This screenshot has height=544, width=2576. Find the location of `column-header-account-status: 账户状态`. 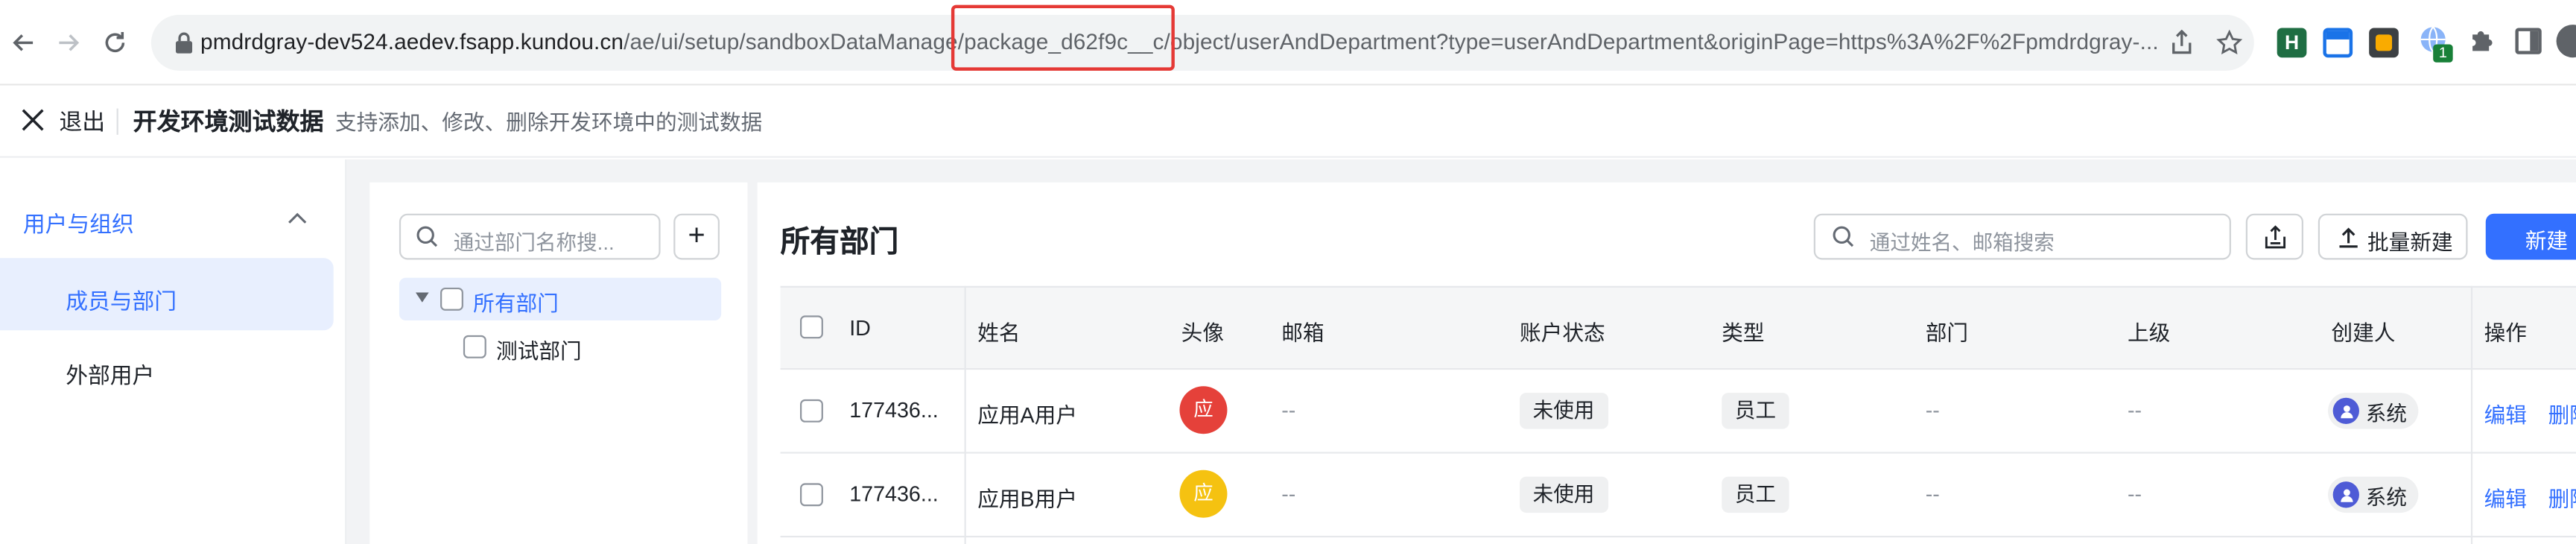

column-header-account-status: 账户状态 is located at coordinates (1563, 331).